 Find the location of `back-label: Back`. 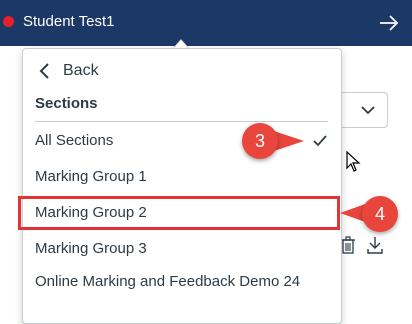

back-label: Back is located at coordinates (81, 70).